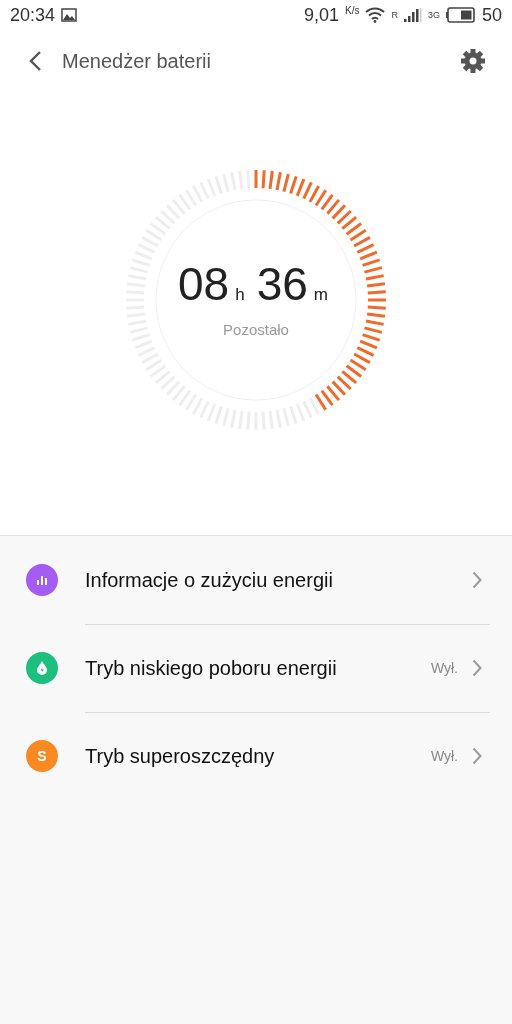  What do you see at coordinates (256, 329) in the screenshot?
I see `remaining-caption: Pozostało` at bounding box center [256, 329].